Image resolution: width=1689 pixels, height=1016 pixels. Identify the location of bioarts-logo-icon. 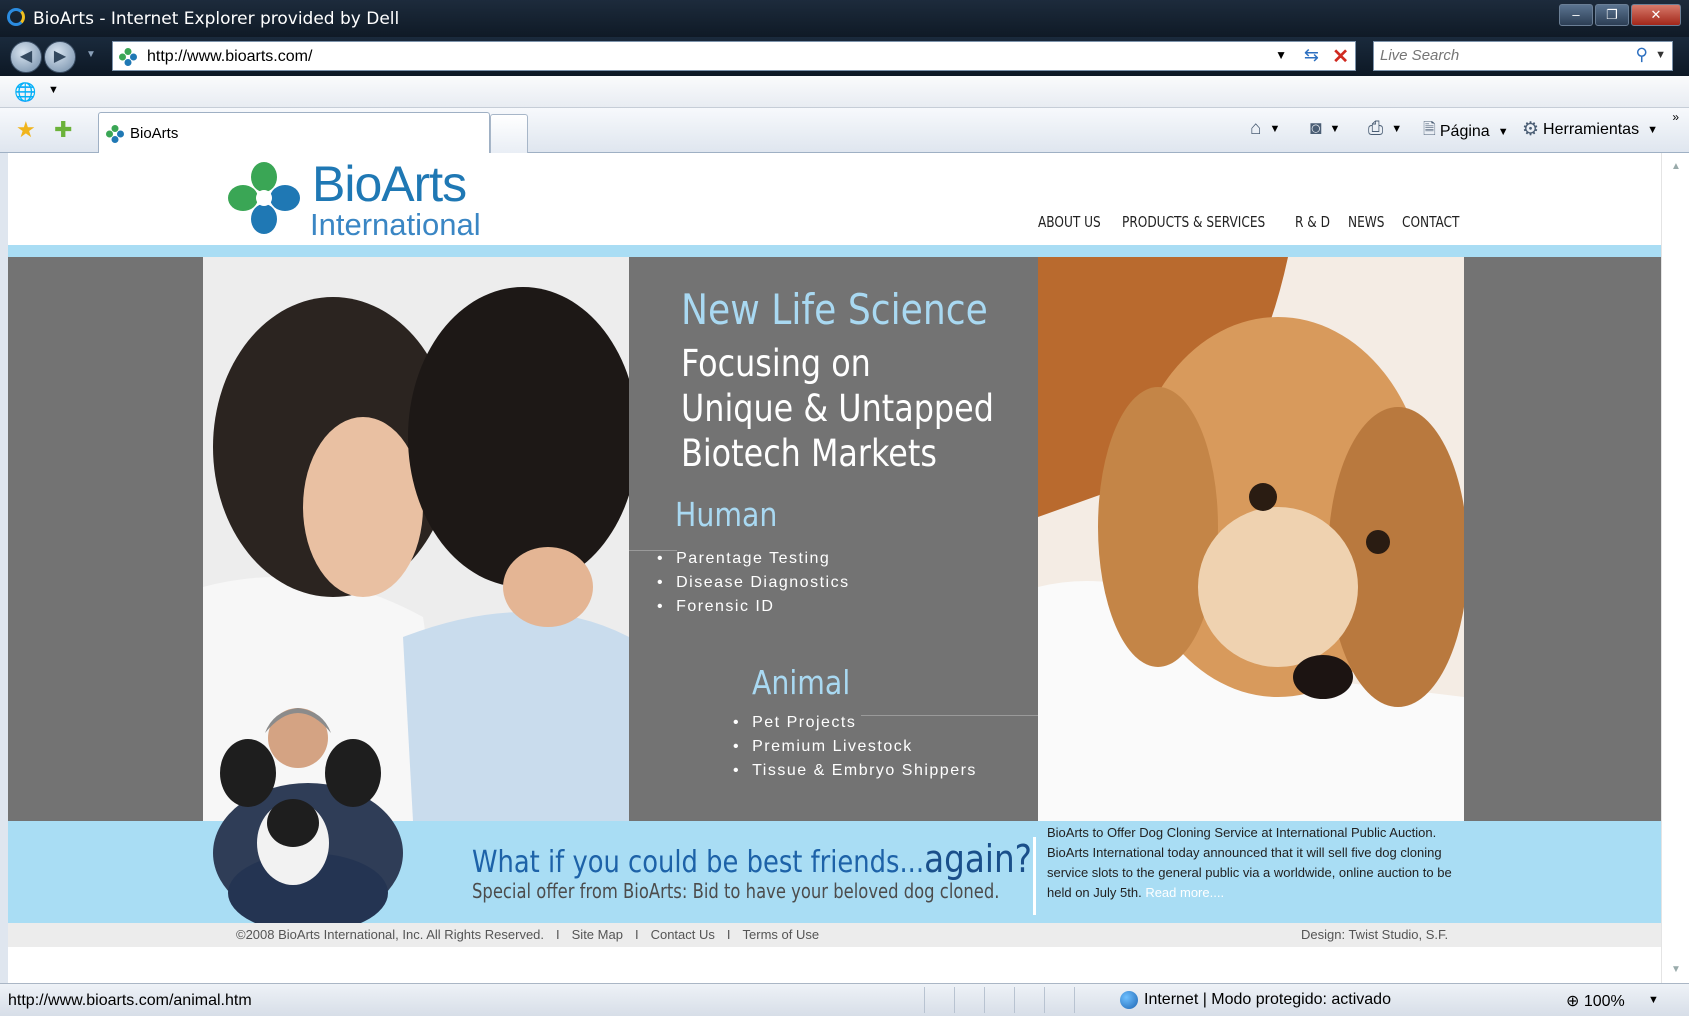
(264, 198).